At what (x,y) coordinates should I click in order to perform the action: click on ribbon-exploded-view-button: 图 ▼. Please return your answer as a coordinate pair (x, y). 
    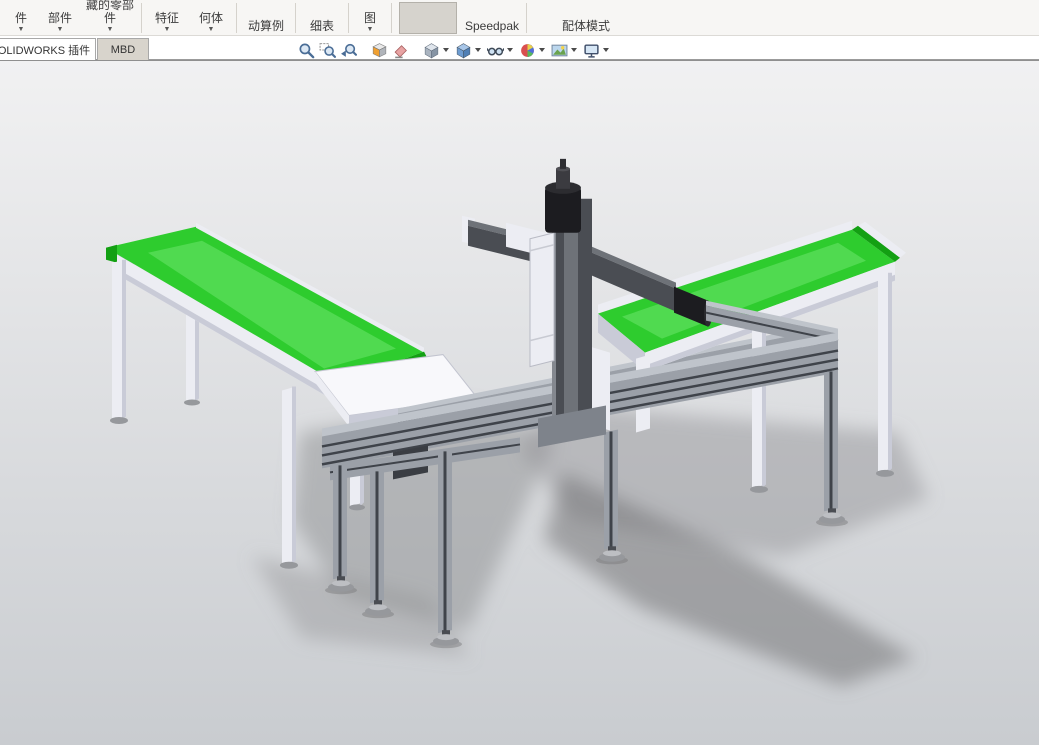
    Looking at the image, I should click on (370, 17).